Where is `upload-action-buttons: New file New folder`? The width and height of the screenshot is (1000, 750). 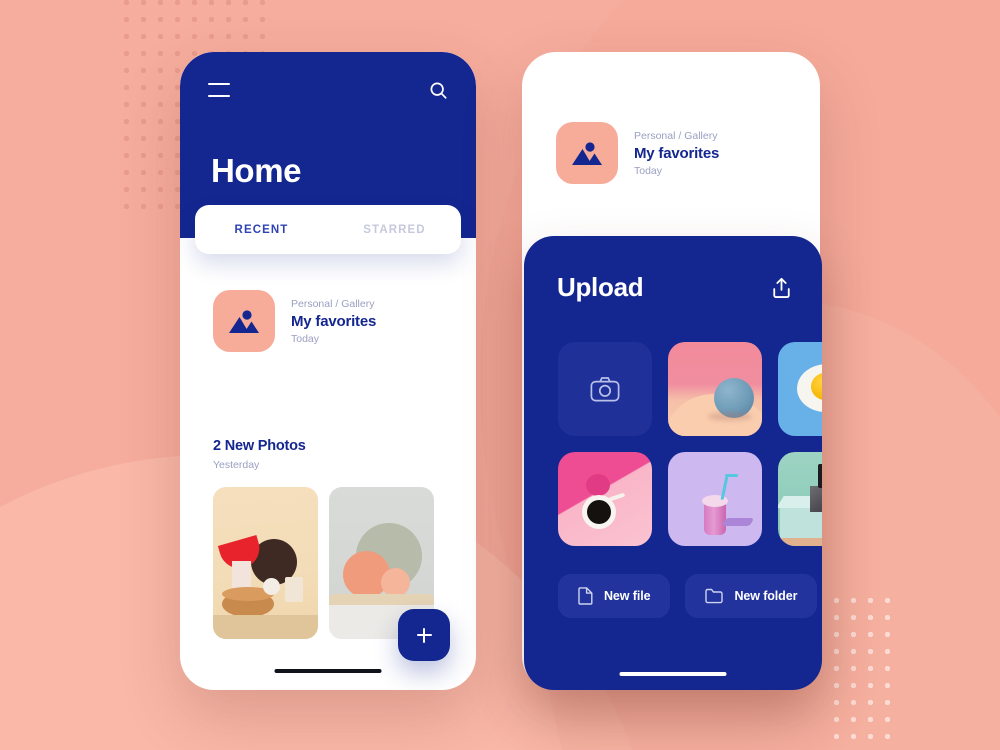 upload-action-buttons: New file New folder is located at coordinates (688, 596).